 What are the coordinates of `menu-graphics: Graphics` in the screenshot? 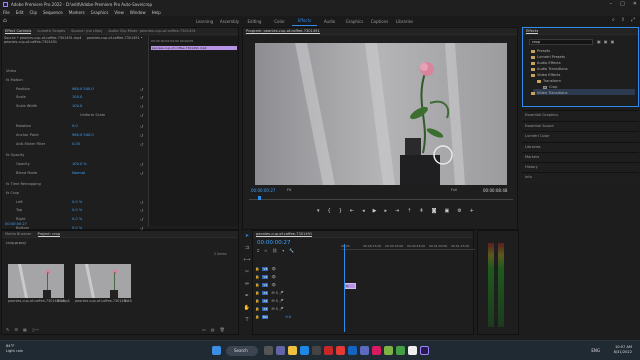 It's located at (100, 12).